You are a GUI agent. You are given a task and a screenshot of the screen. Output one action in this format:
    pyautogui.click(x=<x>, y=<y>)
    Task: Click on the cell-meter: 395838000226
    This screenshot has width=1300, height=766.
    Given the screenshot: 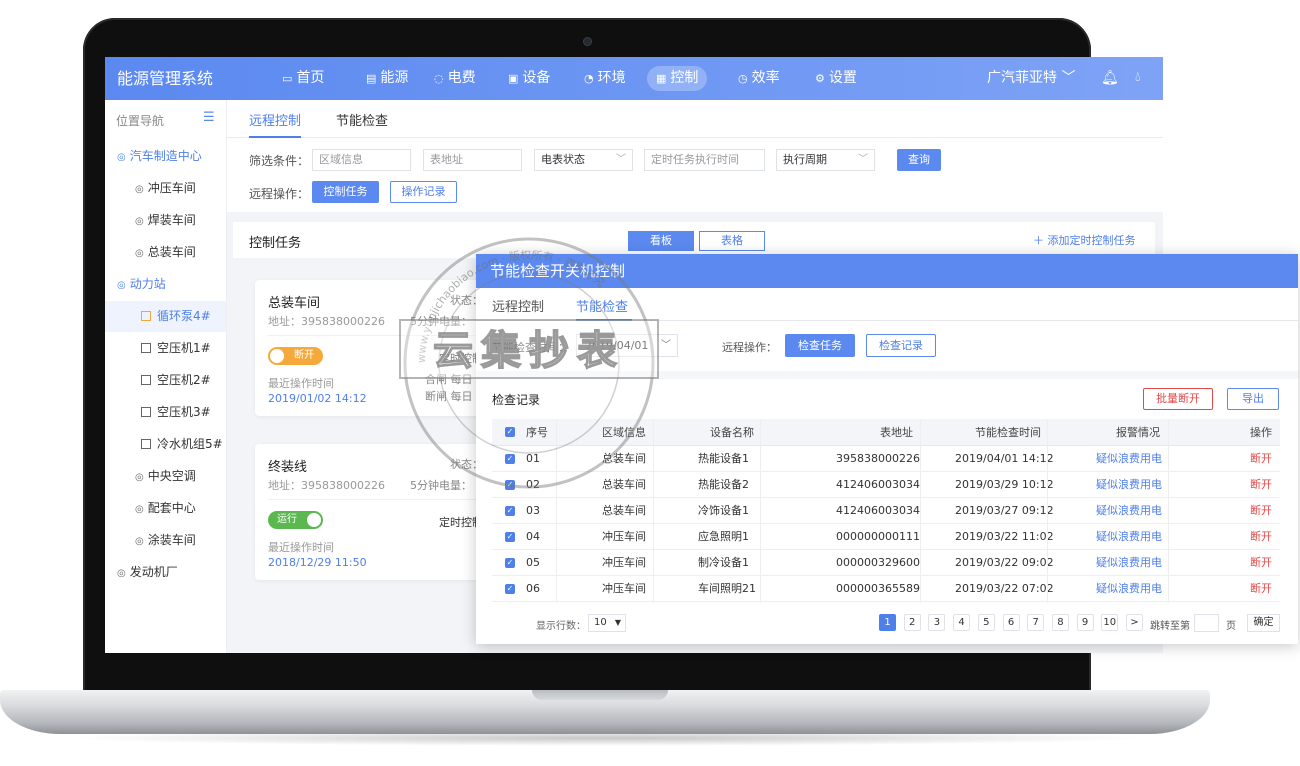 What is the action you would take?
    pyautogui.click(x=878, y=458)
    